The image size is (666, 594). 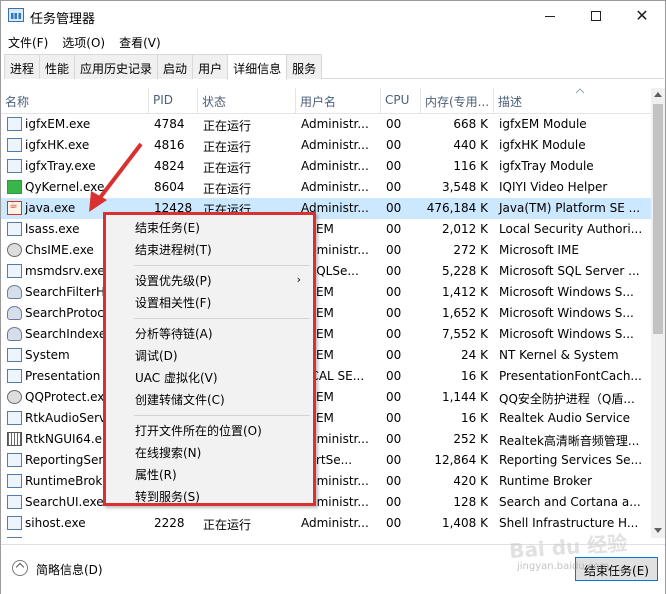 I want to click on vertical-scrollbar, so click(x=658, y=313).